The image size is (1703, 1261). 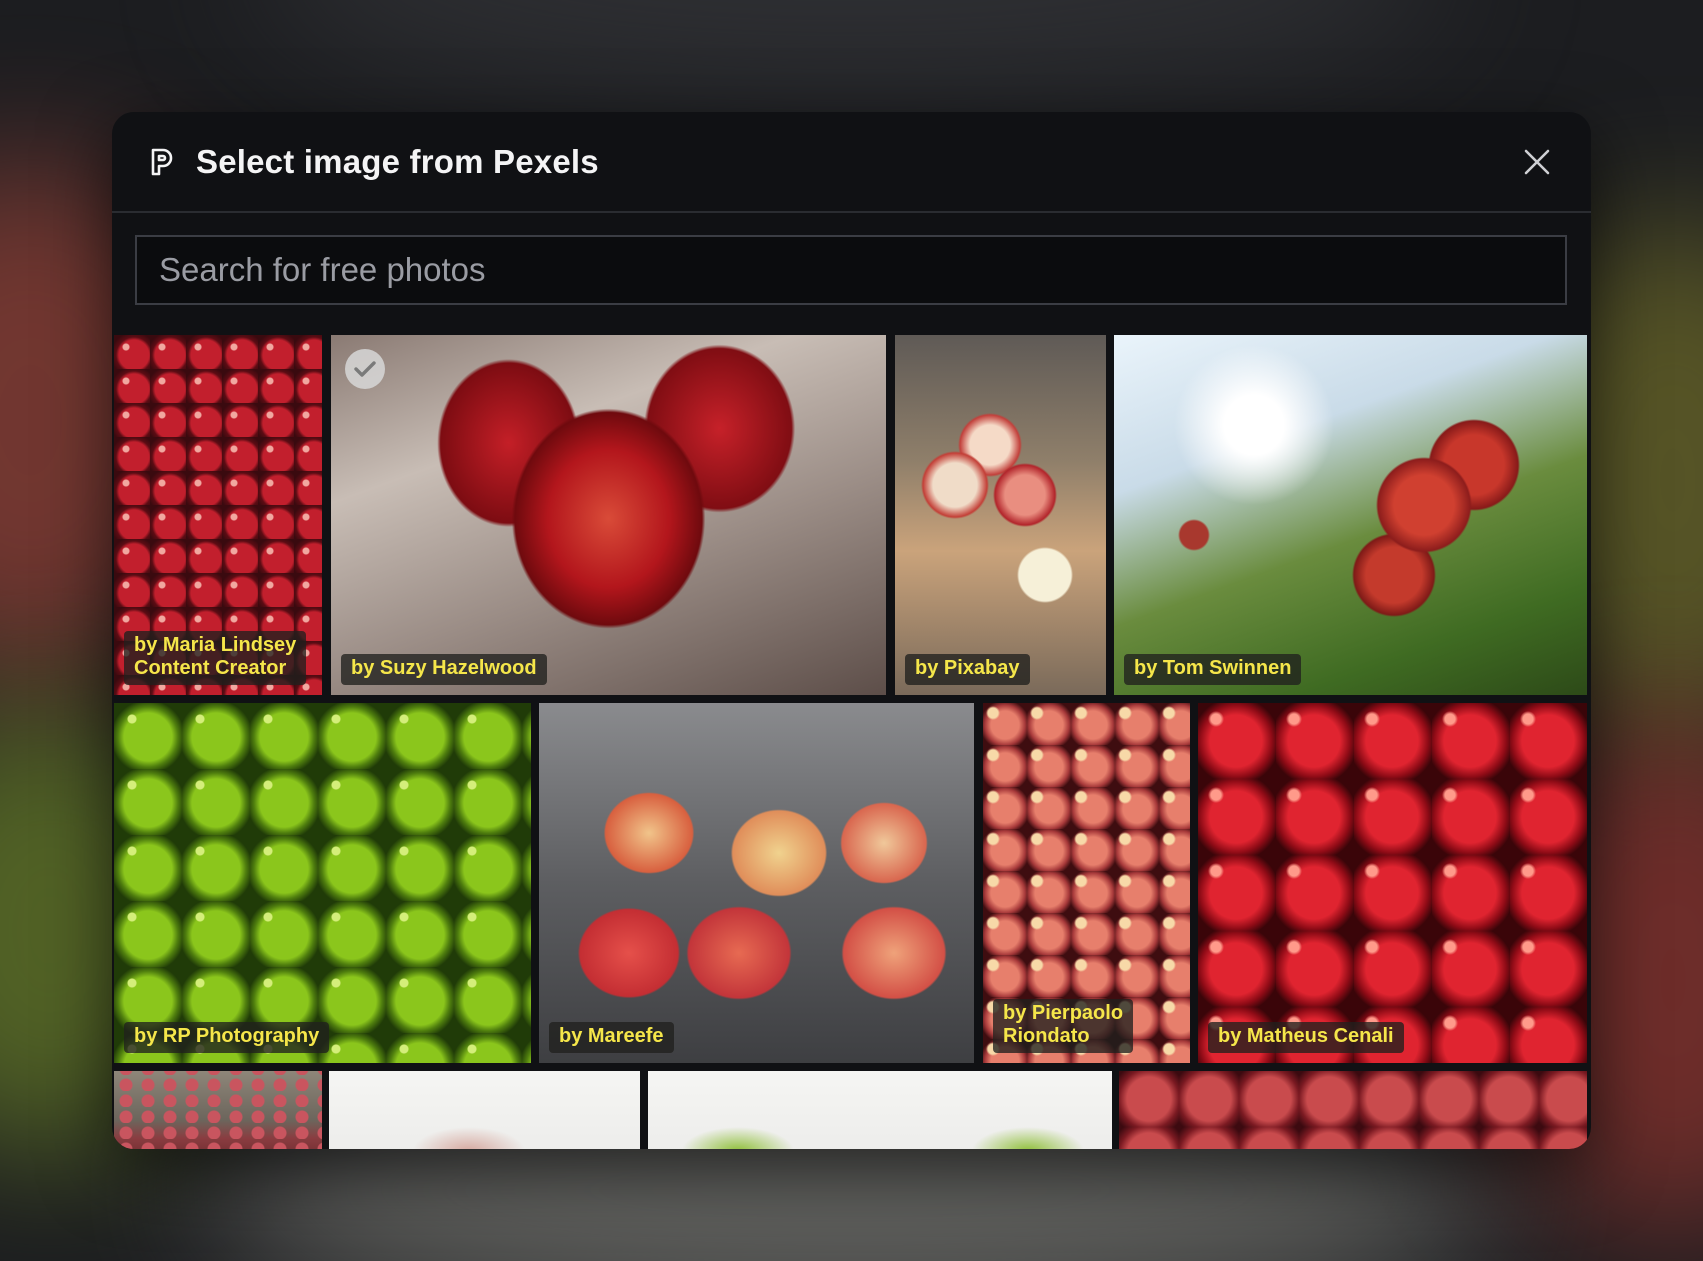 I want to click on modal-title: Select image from Pexels, so click(x=397, y=161).